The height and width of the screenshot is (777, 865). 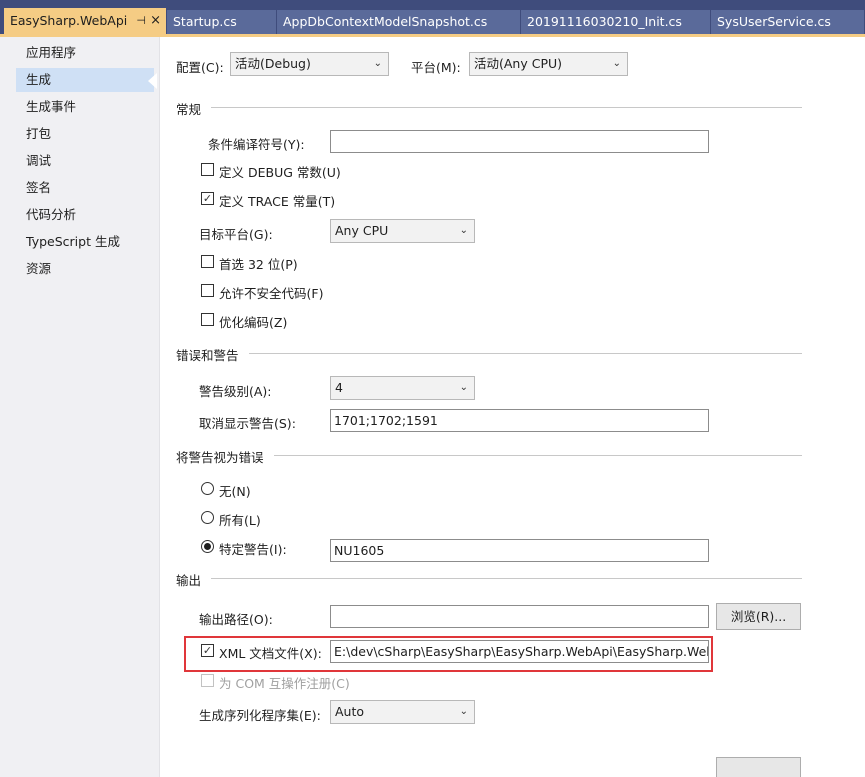 What do you see at coordinates (402, 388) in the screenshot?
I see `warning-level-dropdown: 4 ⌄` at bounding box center [402, 388].